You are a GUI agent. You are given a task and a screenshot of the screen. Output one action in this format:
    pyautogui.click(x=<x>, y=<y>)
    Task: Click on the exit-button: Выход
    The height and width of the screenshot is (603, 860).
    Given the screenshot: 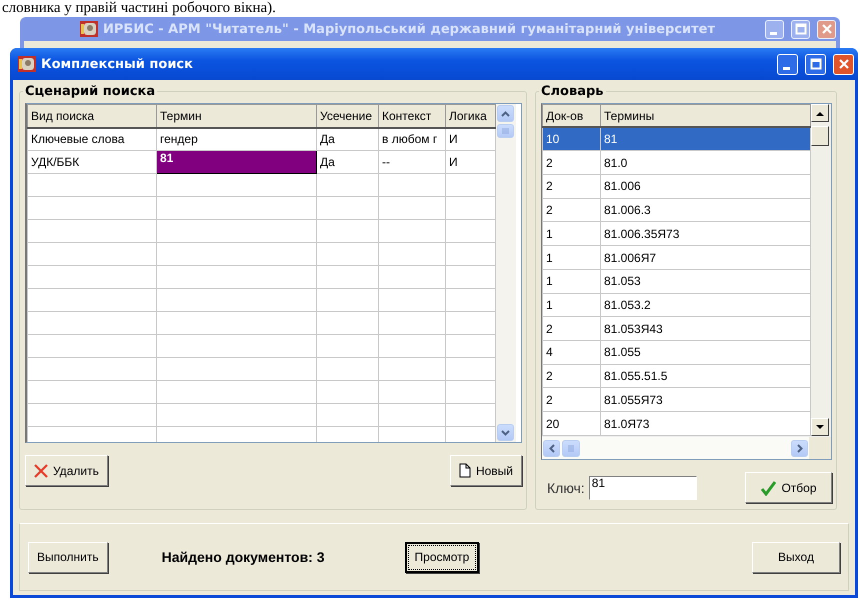 What is the action you would take?
    pyautogui.click(x=796, y=557)
    